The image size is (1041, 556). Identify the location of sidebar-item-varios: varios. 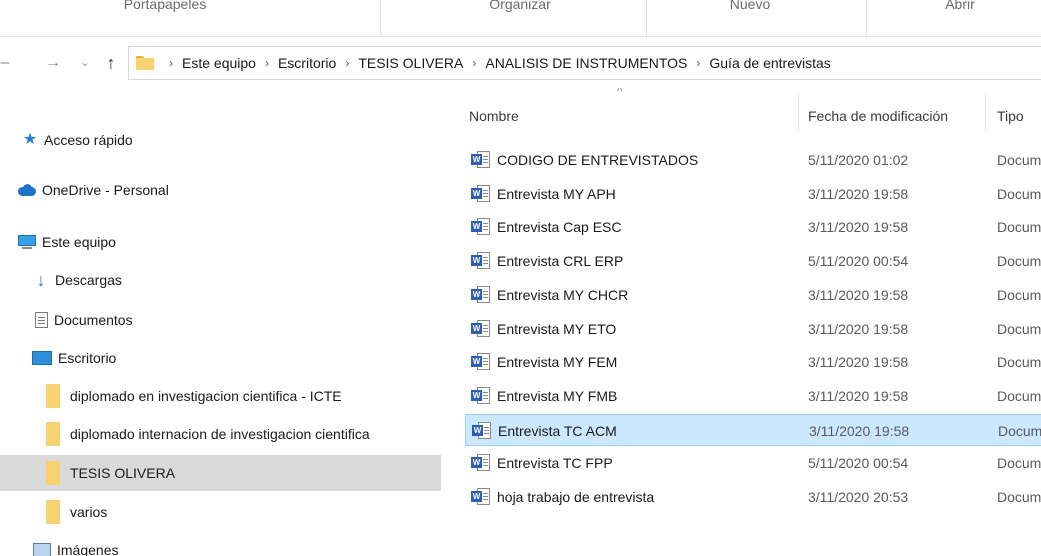
(220, 512).